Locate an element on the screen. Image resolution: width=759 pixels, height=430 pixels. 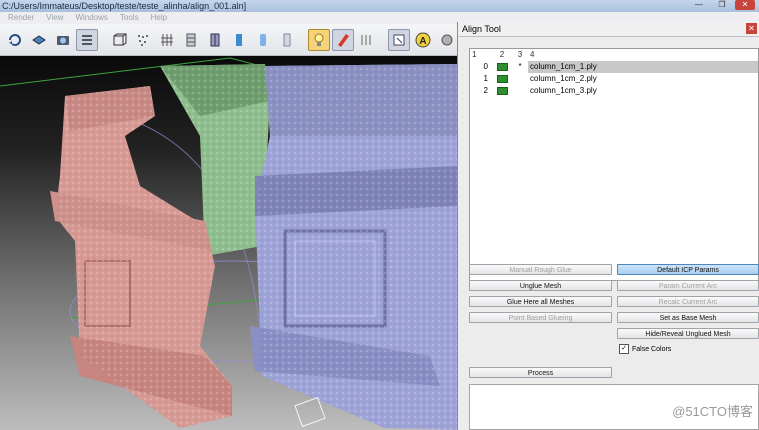
column-header-2: 2 is located at coordinates (502, 54).